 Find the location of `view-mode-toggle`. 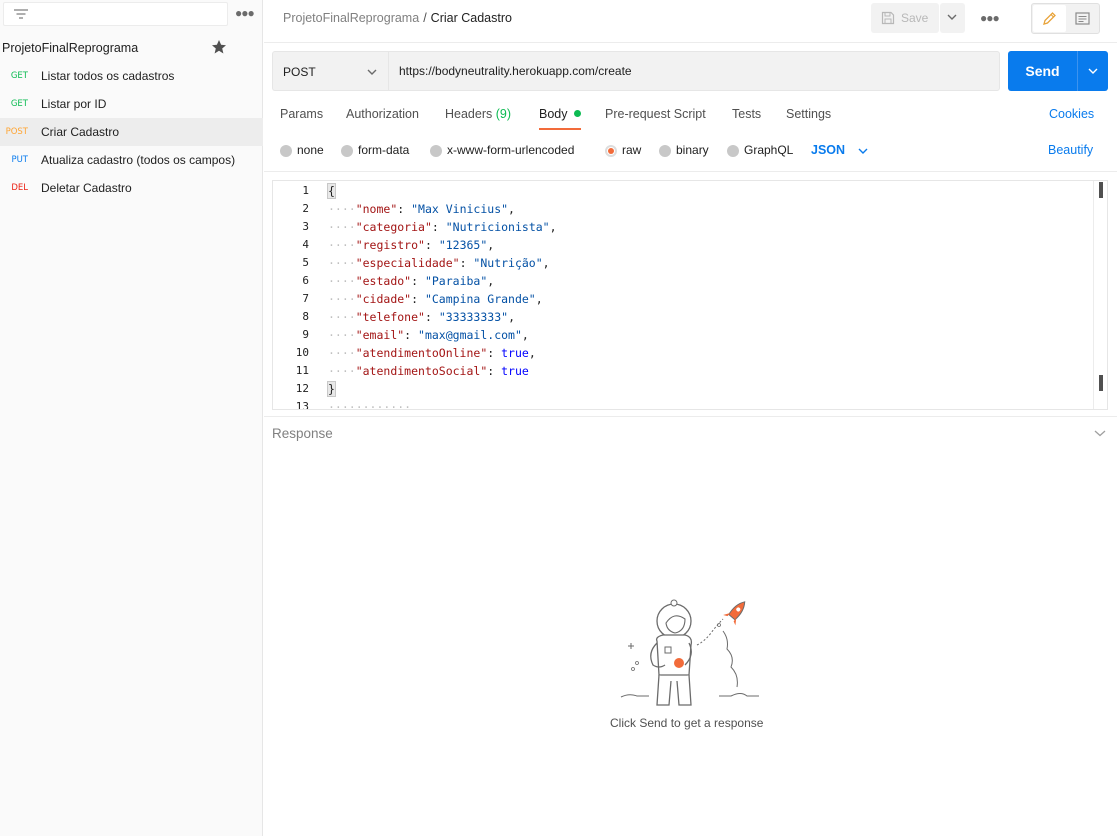

view-mode-toggle is located at coordinates (1065, 18).